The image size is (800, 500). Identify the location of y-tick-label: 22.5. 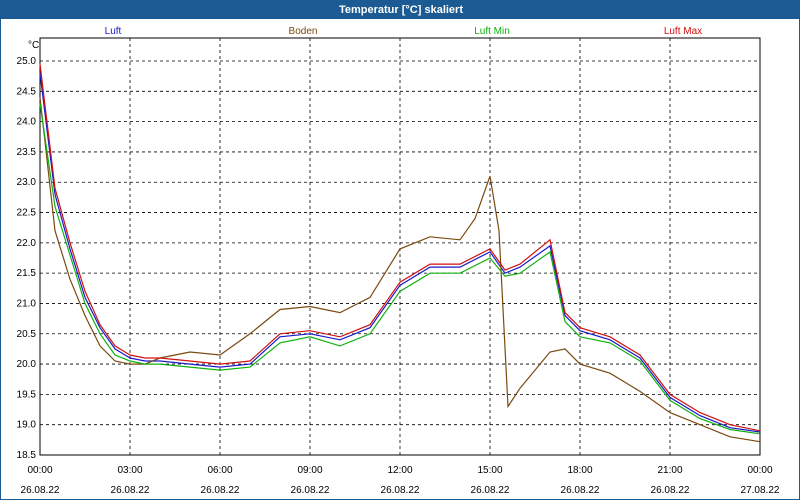
(27, 213).